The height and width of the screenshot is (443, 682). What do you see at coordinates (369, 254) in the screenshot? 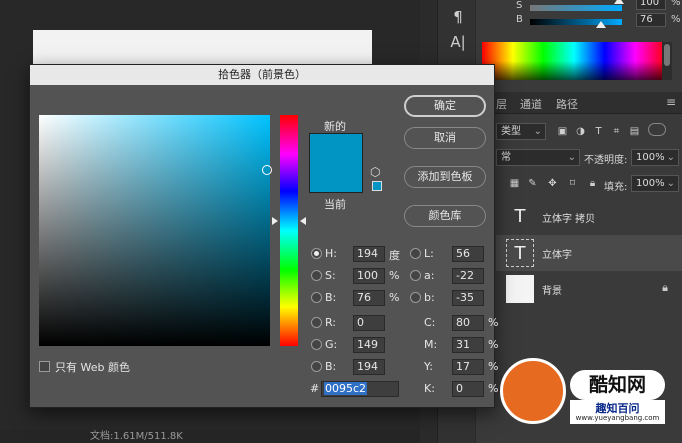
I see `h-input: 194` at bounding box center [369, 254].